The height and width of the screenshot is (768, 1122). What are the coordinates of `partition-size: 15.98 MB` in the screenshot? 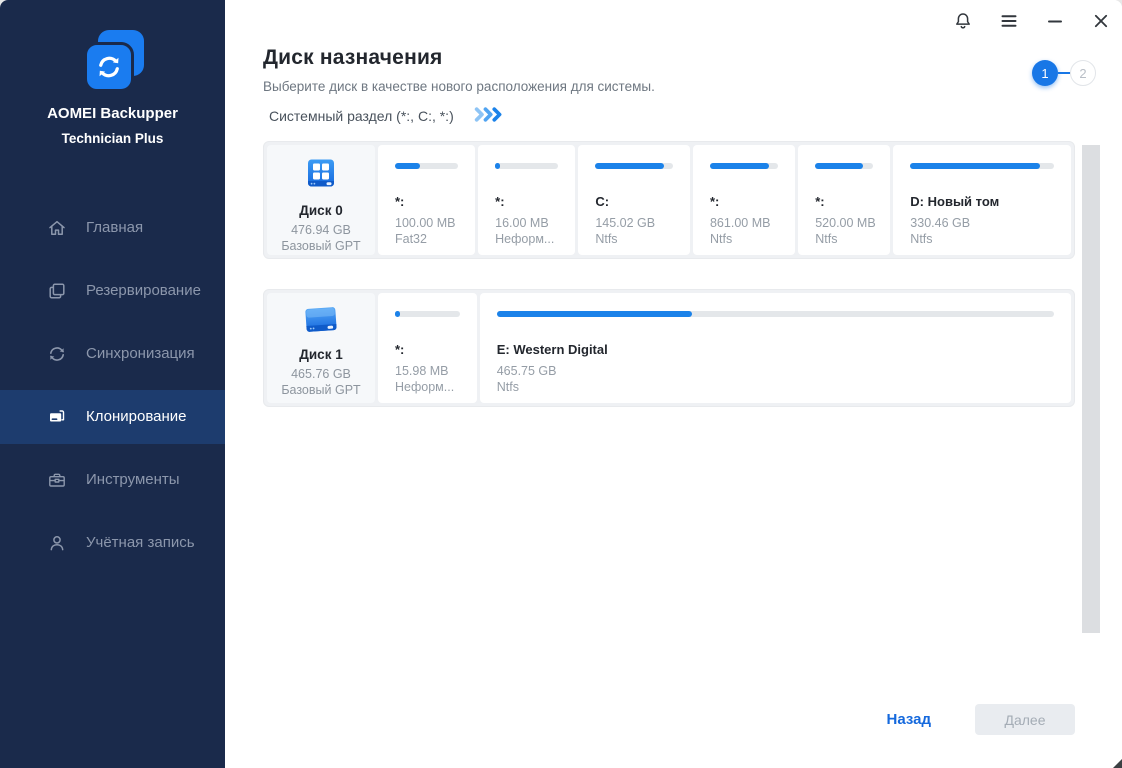 It's located at (422, 371).